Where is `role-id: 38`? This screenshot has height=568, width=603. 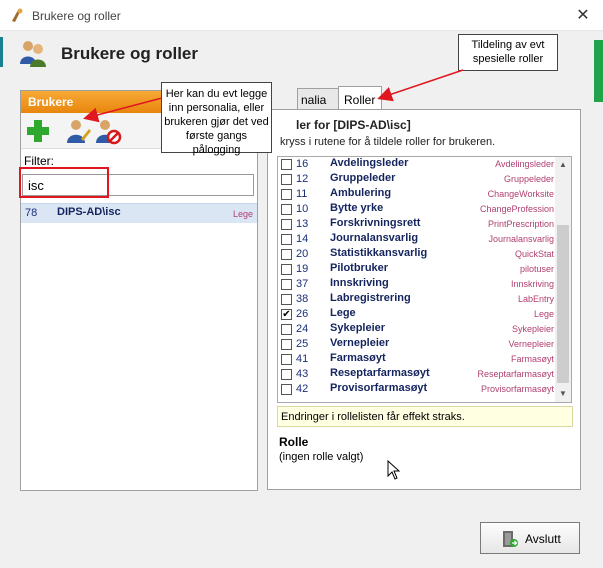
role-id: 38 is located at coordinates (302, 299).